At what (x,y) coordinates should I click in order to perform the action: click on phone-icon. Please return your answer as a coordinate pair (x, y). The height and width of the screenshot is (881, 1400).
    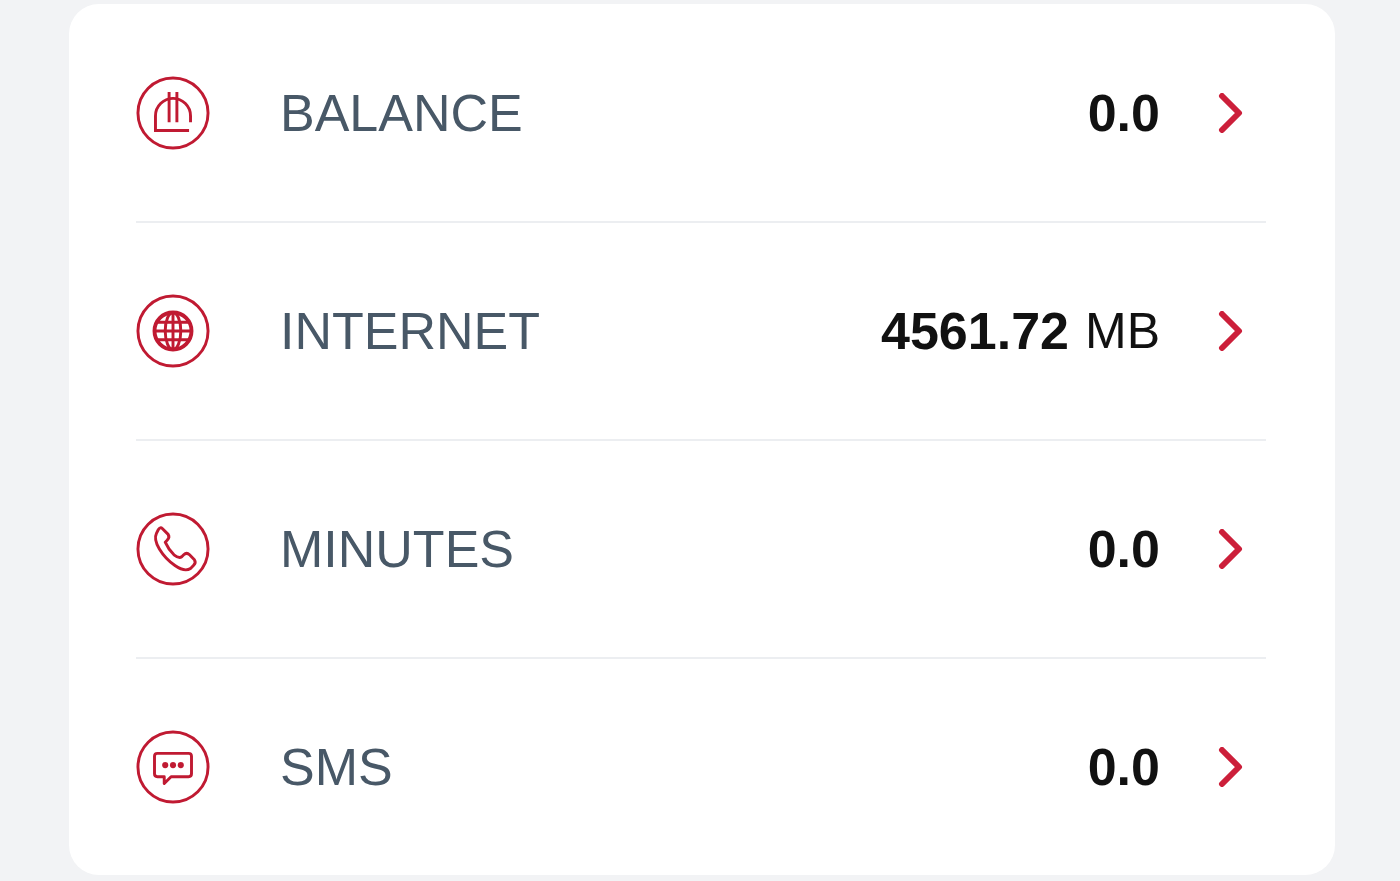
    Looking at the image, I should click on (173, 549).